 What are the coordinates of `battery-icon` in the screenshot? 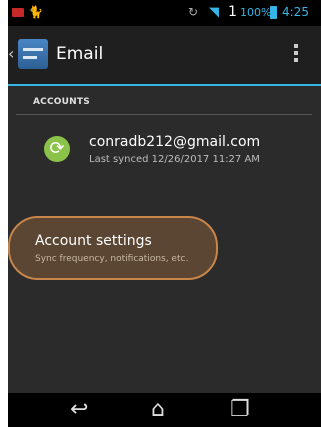 It's located at (273, 12).